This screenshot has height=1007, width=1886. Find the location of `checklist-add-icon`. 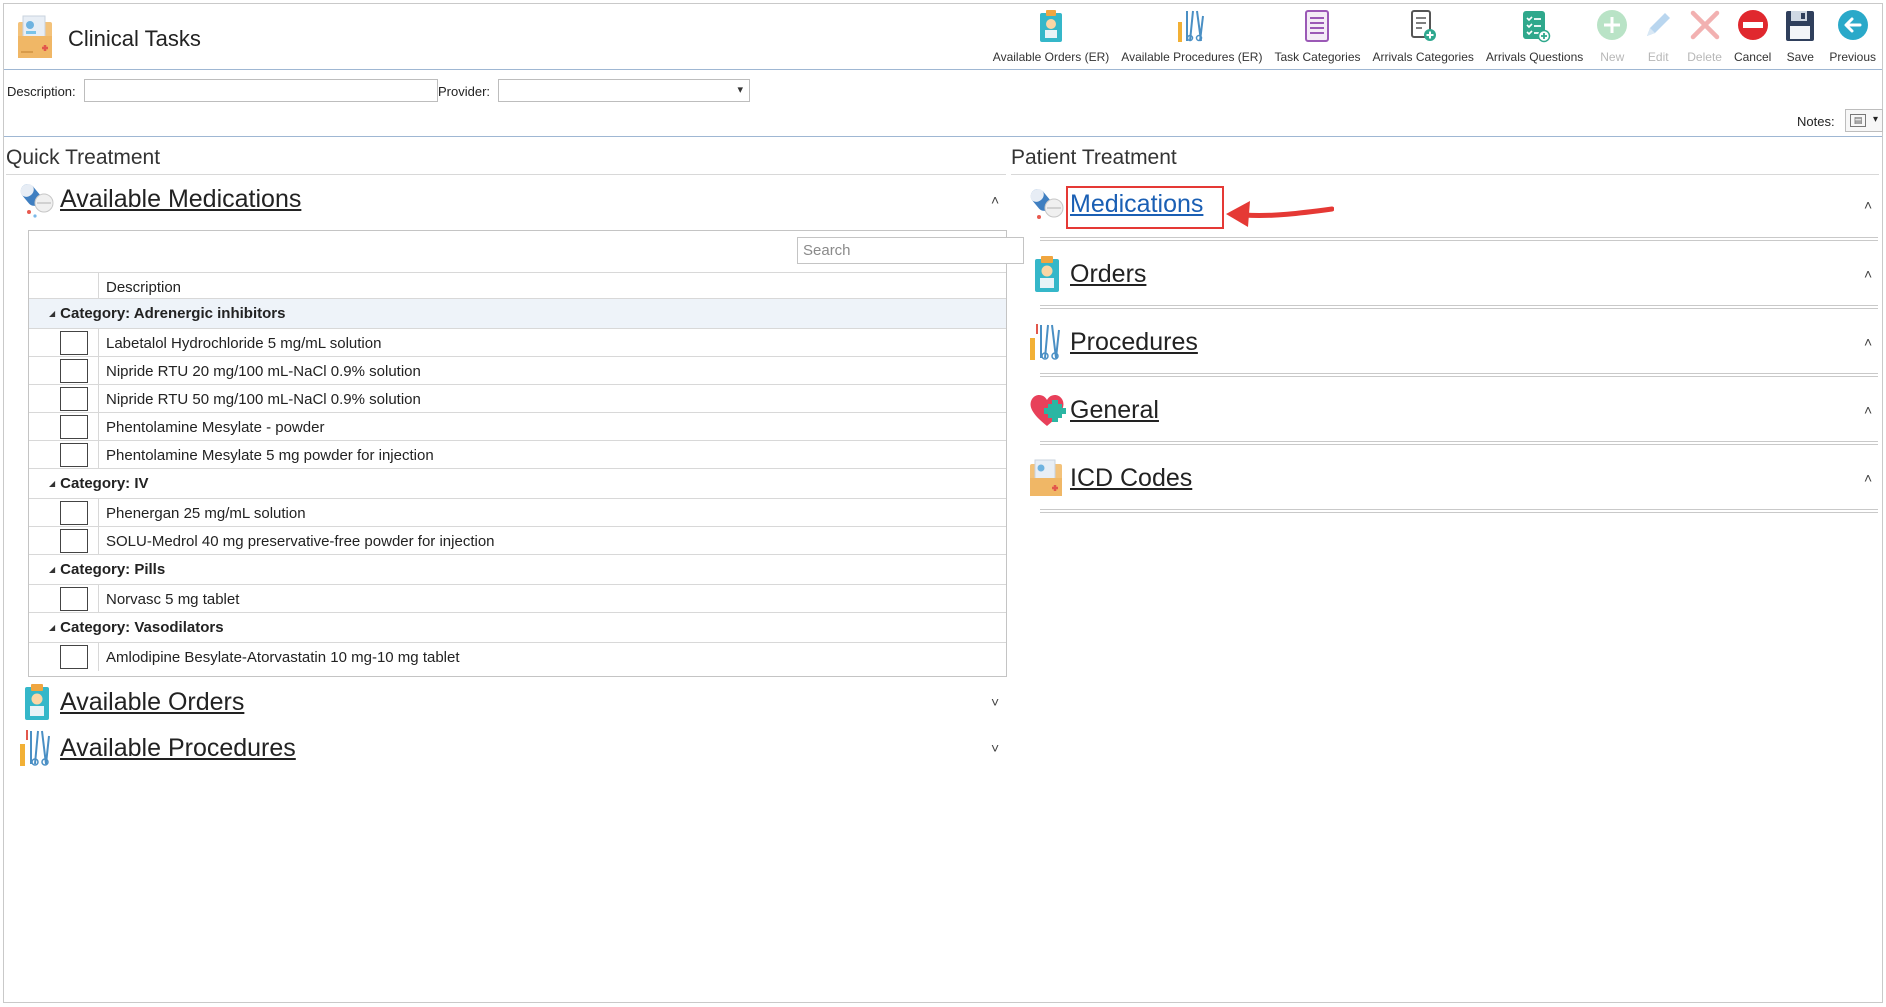

checklist-add-icon is located at coordinates (1536, 27).